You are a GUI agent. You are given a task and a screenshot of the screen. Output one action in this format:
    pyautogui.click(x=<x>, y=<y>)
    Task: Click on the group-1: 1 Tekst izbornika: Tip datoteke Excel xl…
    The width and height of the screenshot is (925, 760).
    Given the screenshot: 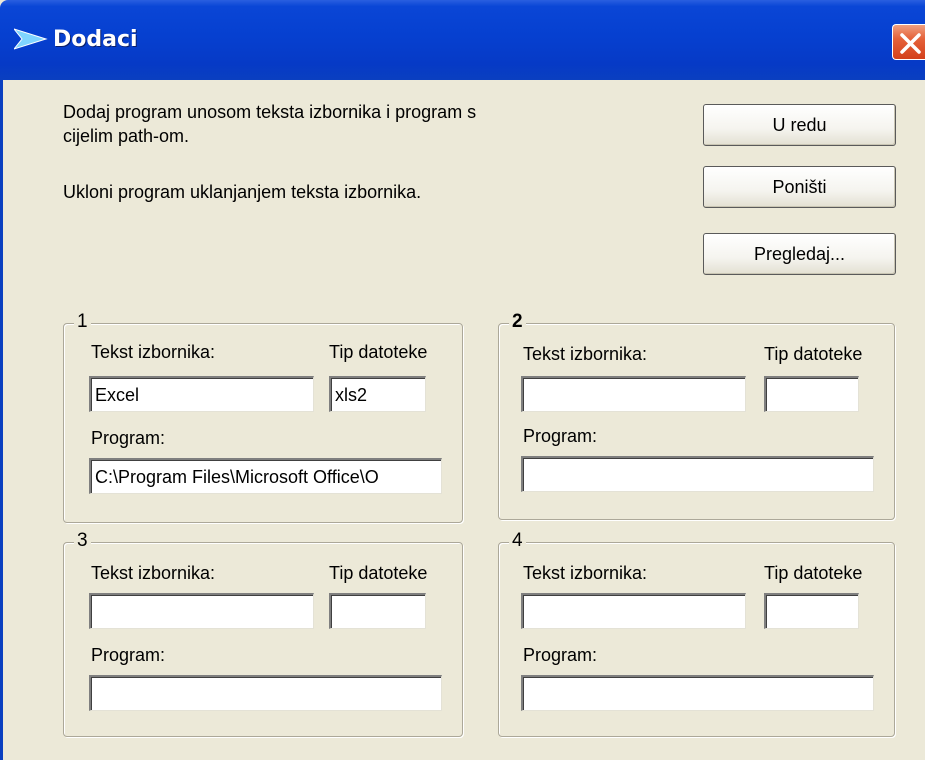 What is the action you would take?
    pyautogui.click(x=263, y=417)
    